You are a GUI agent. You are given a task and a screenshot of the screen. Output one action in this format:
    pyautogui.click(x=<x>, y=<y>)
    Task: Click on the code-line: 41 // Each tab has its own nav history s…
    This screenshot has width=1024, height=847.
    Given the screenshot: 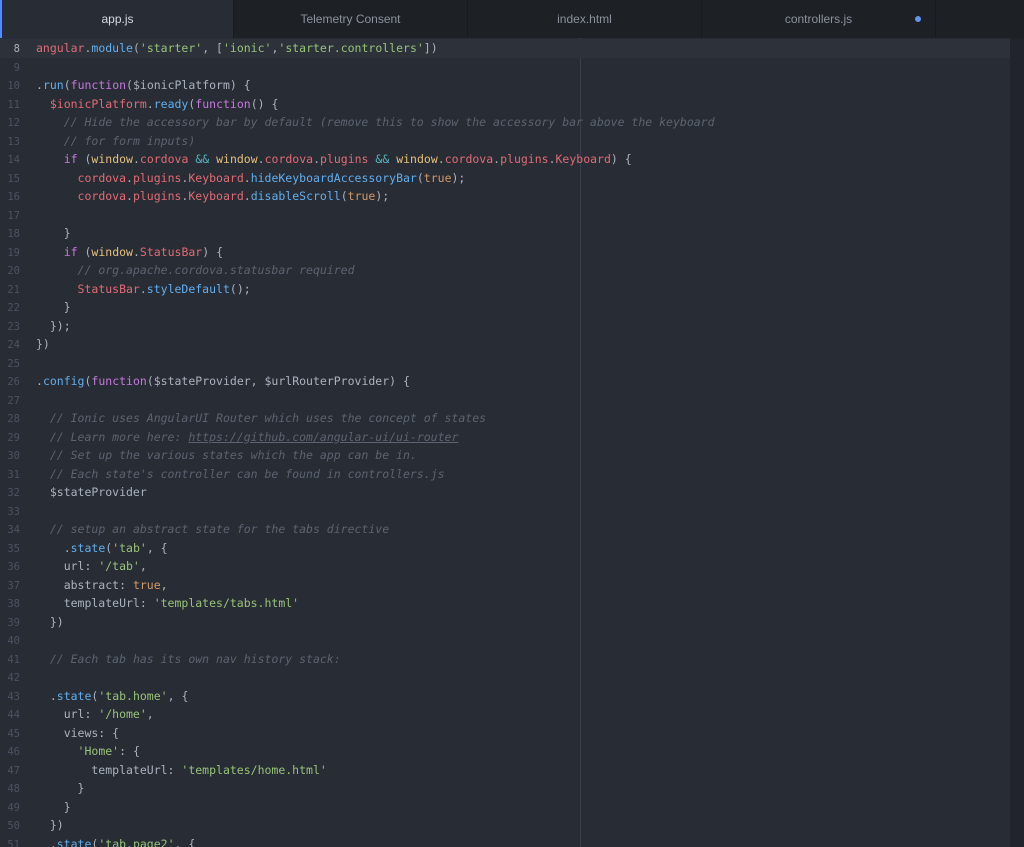 What is the action you would take?
    pyautogui.click(x=512, y=659)
    